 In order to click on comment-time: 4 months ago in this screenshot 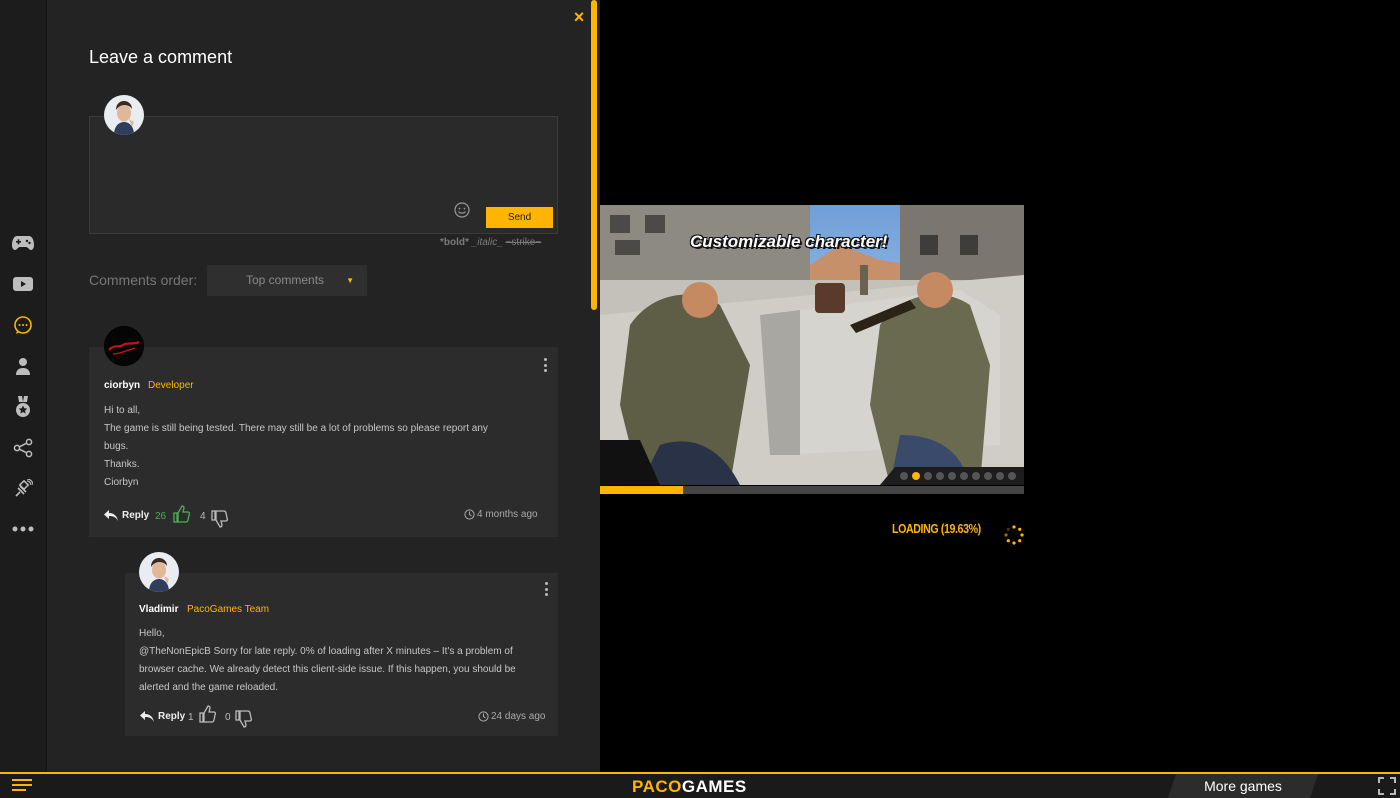, I will do `click(501, 514)`.